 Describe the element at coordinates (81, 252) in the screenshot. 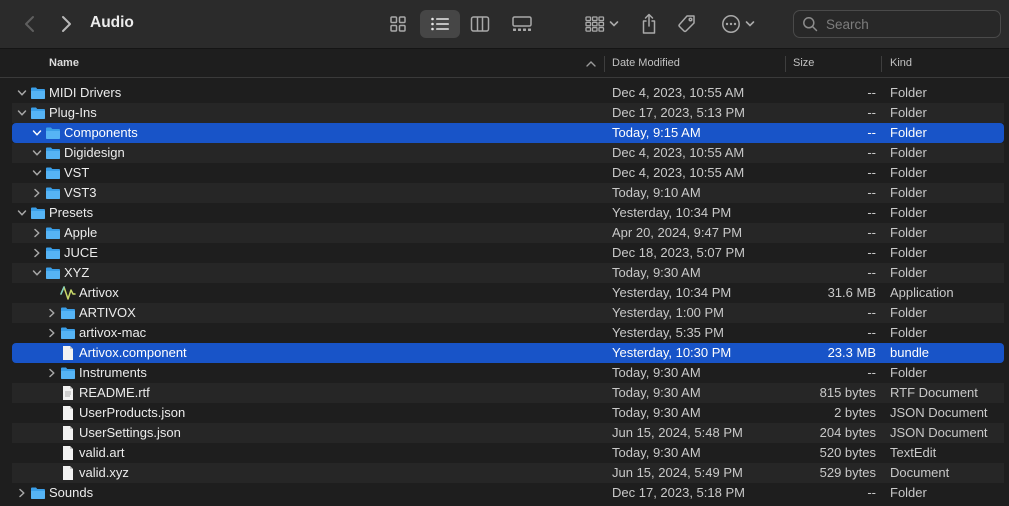

I see `file-name: JUCE` at that location.